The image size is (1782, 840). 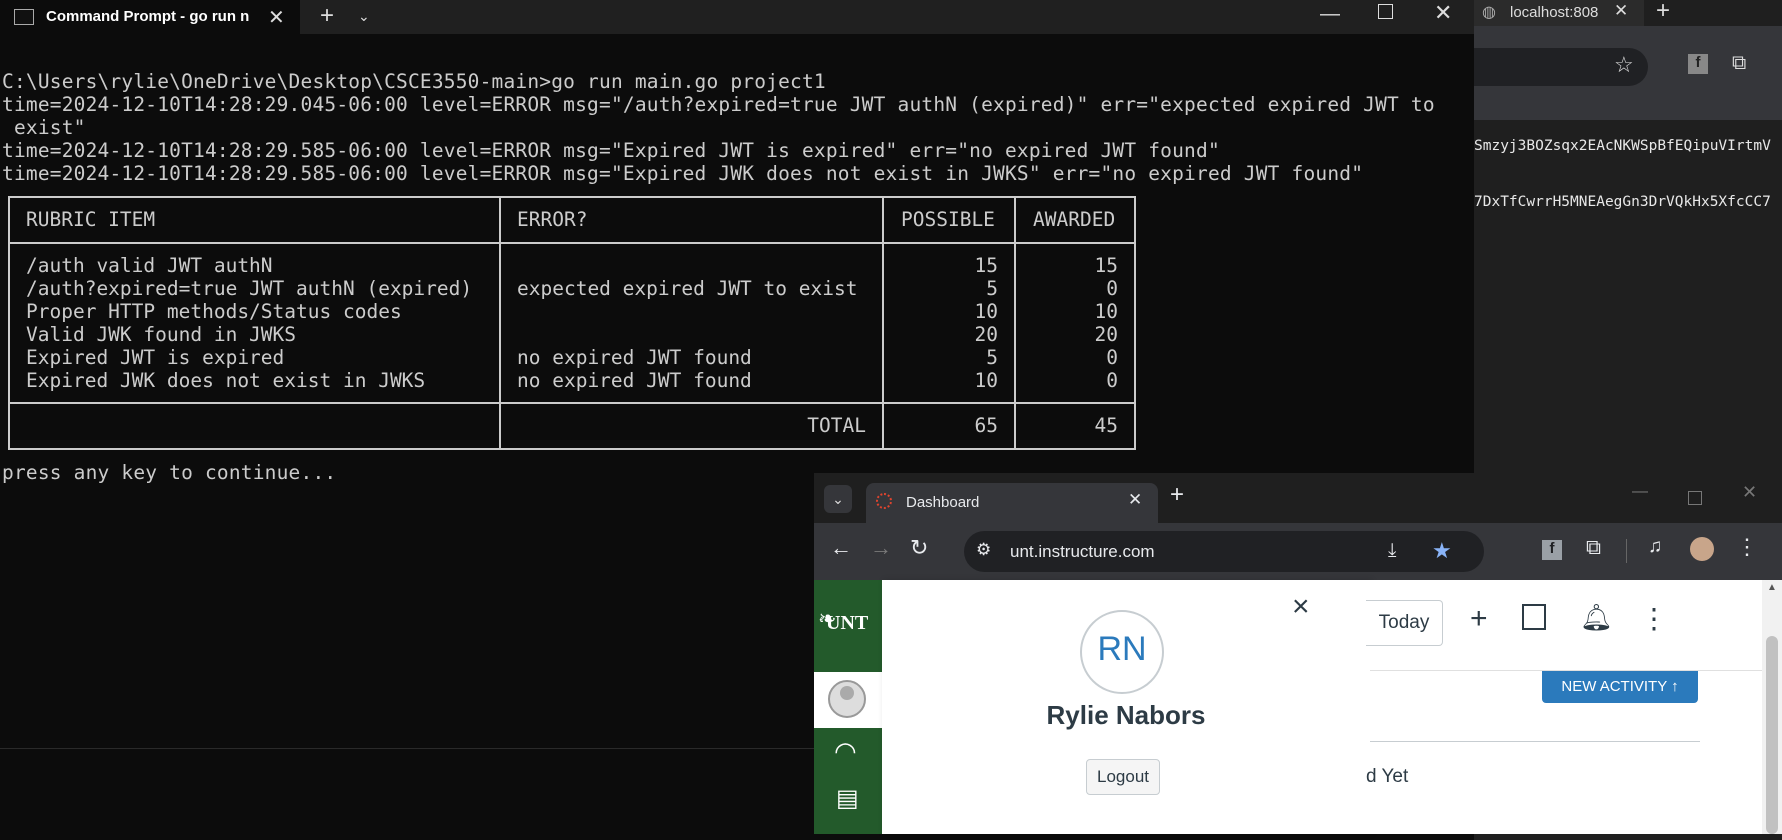 What do you see at coordinates (1620, 687) in the screenshot?
I see `new-activity-button: NEW ACTIVITY ↑` at bounding box center [1620, 687].